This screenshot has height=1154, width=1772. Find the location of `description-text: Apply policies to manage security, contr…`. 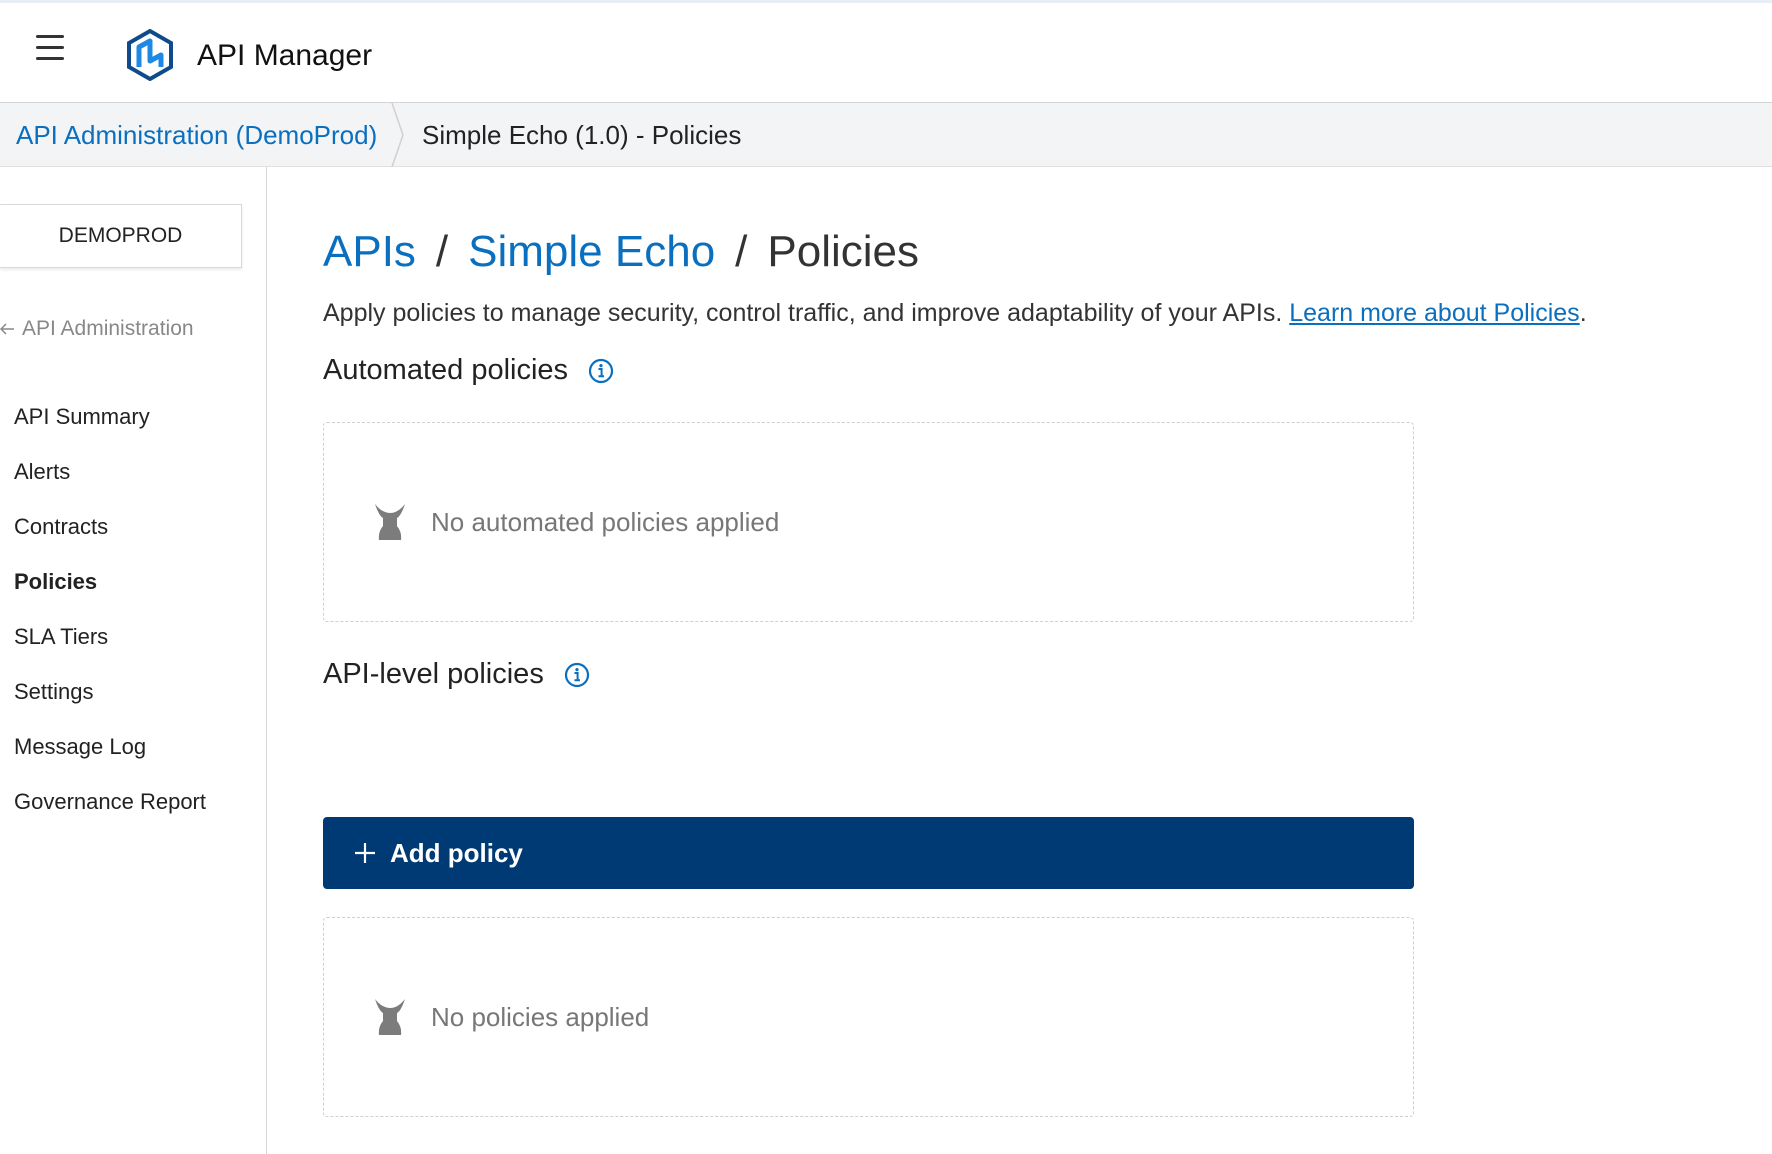

description-text: Apply policies to manage security, contr… is located at coordinates (803, 313).